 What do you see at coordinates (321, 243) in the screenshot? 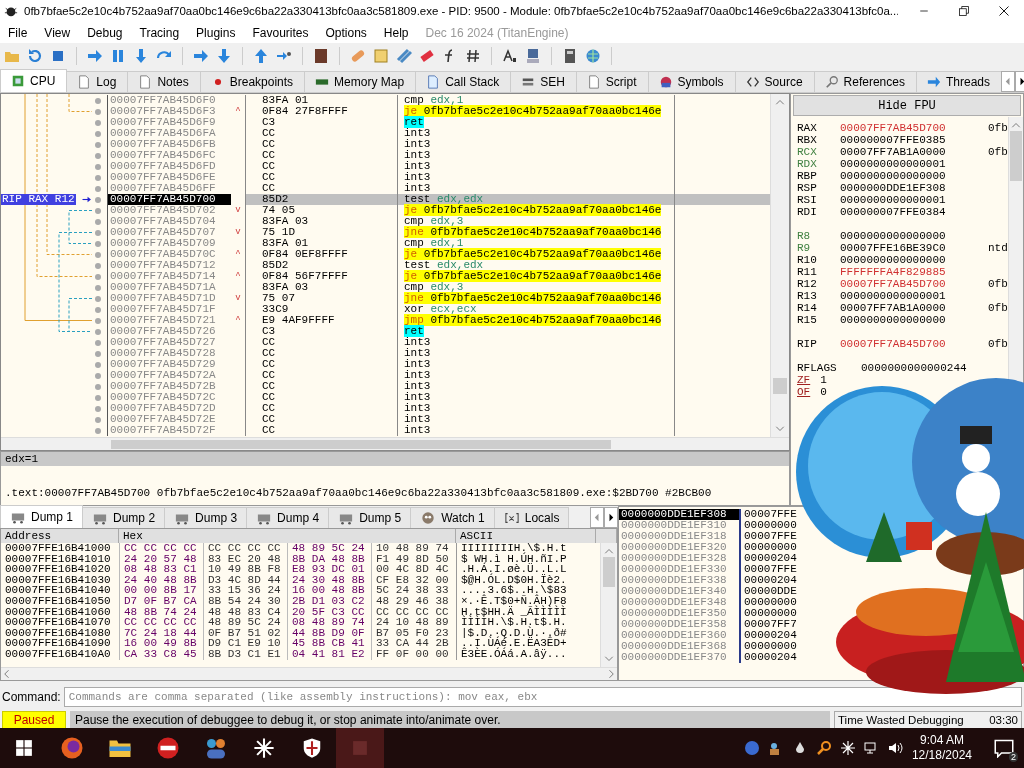
I see `bytes-cell: 83FA 01` at bounding box center [321, 243].